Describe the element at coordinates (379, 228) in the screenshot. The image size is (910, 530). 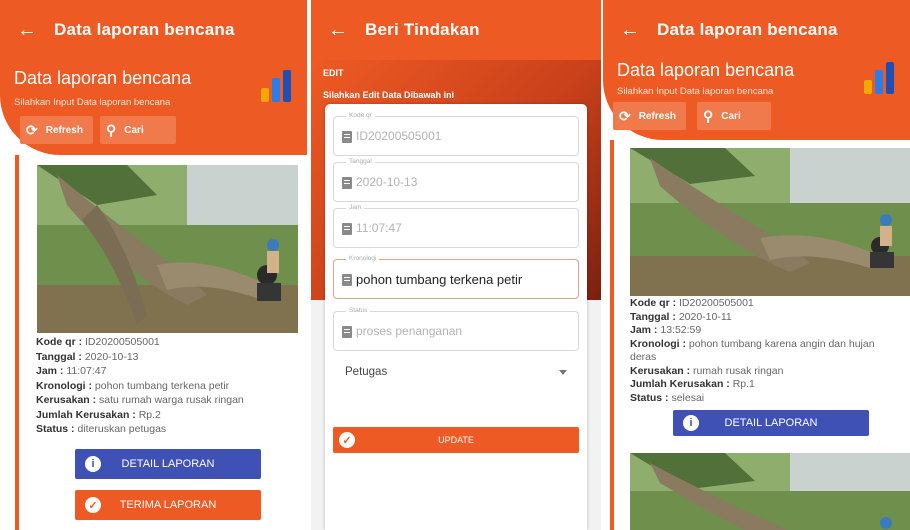
I see `field-value: 11:07:47` at that location.